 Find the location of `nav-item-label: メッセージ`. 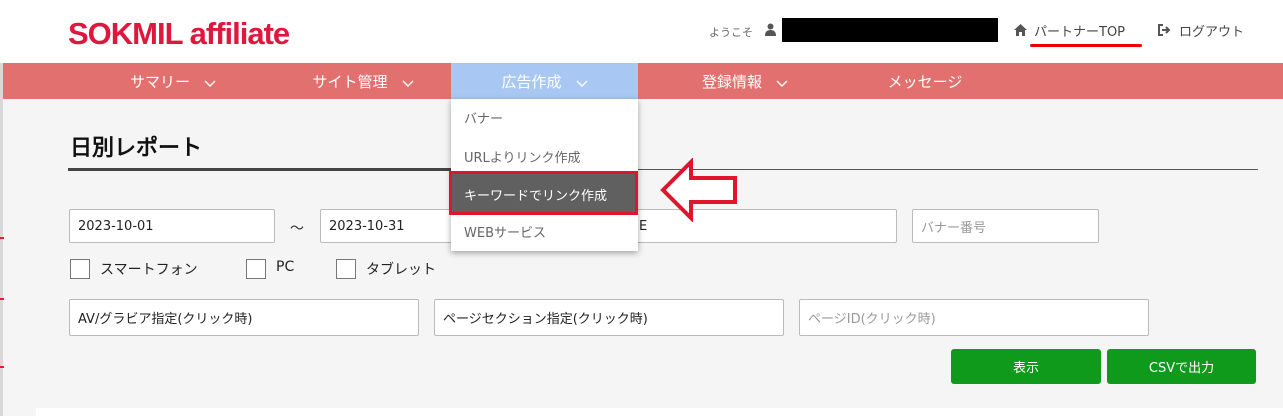

nav-item-label: メッセージ is located at coordinates (925, 81).